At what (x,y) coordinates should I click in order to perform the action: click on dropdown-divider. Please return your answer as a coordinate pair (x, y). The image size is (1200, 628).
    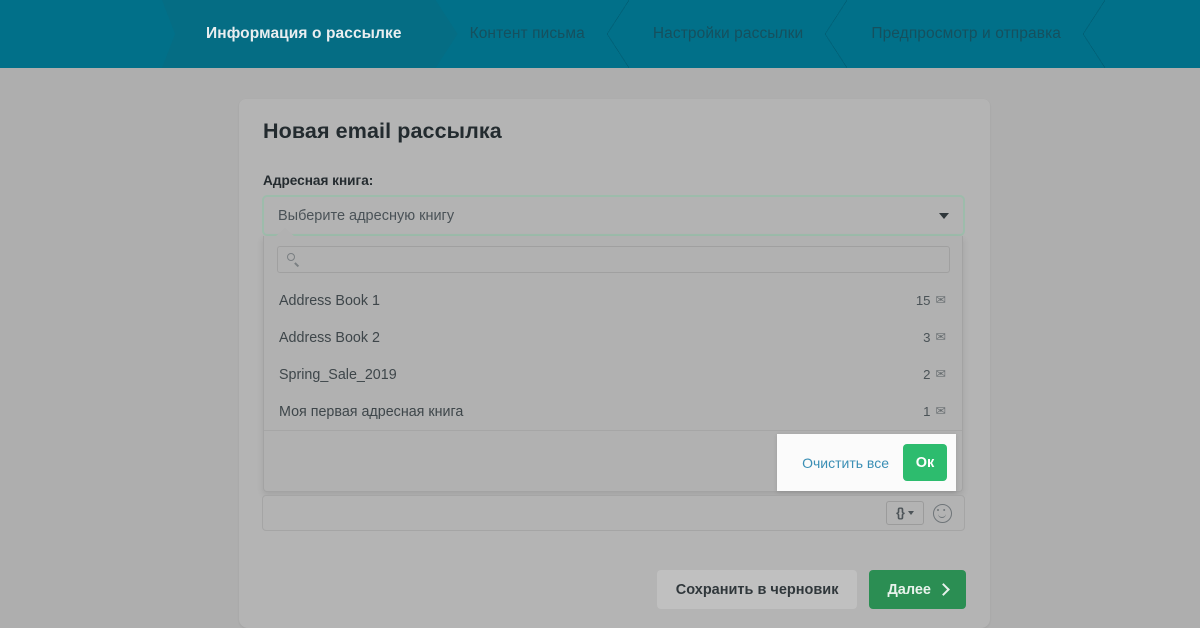
    Looking at the image, I should click on (613, 430).